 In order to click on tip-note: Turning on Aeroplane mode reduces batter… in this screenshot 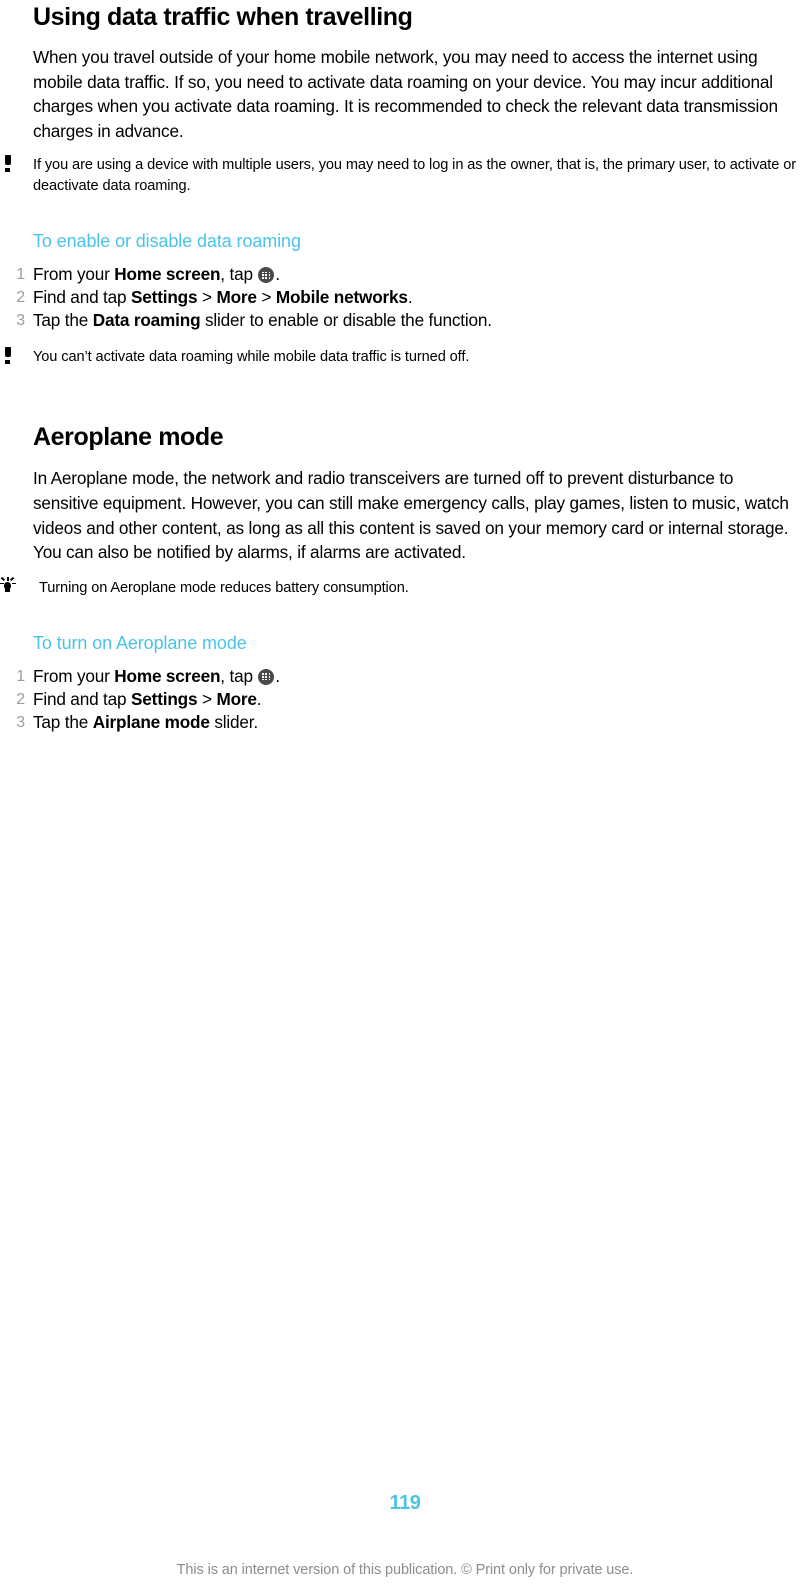, I will do `click(401, 587)`.